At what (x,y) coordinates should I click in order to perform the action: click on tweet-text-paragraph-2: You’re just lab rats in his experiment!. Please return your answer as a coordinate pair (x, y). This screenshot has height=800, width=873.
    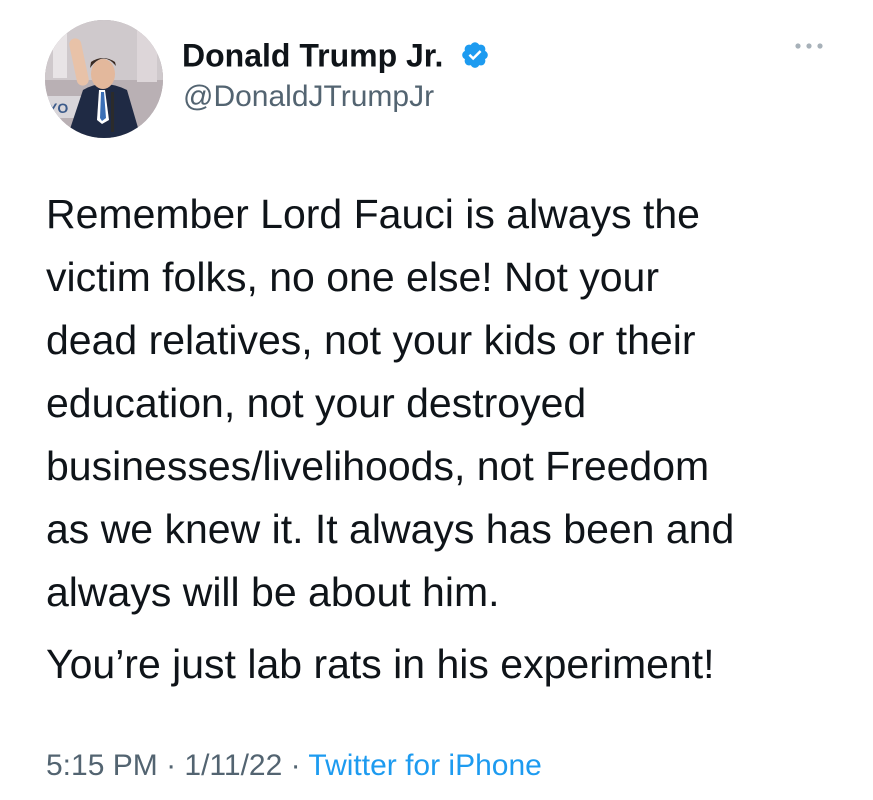
    Looking at the image, I should click on (380, 664).